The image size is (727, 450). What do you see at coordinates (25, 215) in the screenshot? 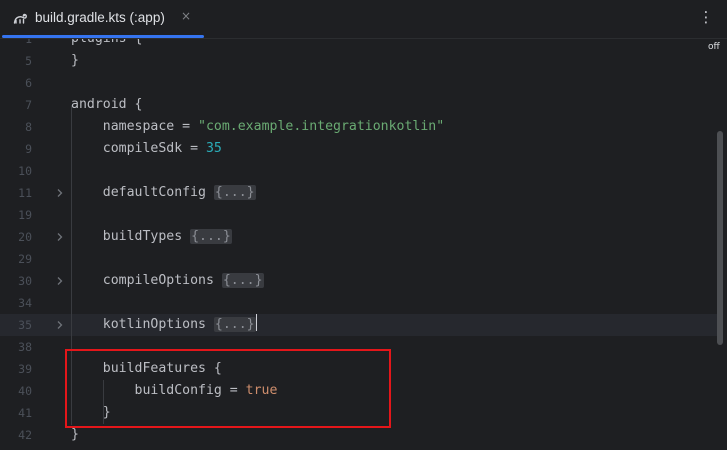
I see `line-number: 19` at bounding box center [25, 215].